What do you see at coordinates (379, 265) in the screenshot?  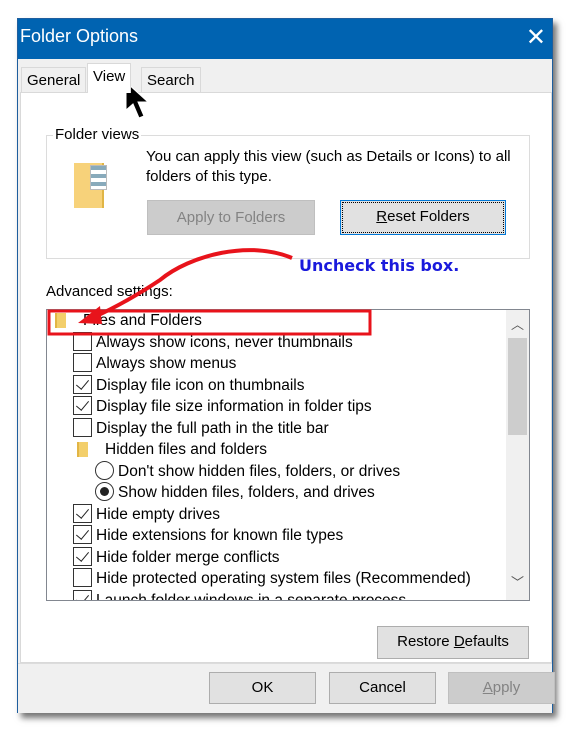 I see `annotation-text: Uncheck this box.` at bounding box center [379, 265].